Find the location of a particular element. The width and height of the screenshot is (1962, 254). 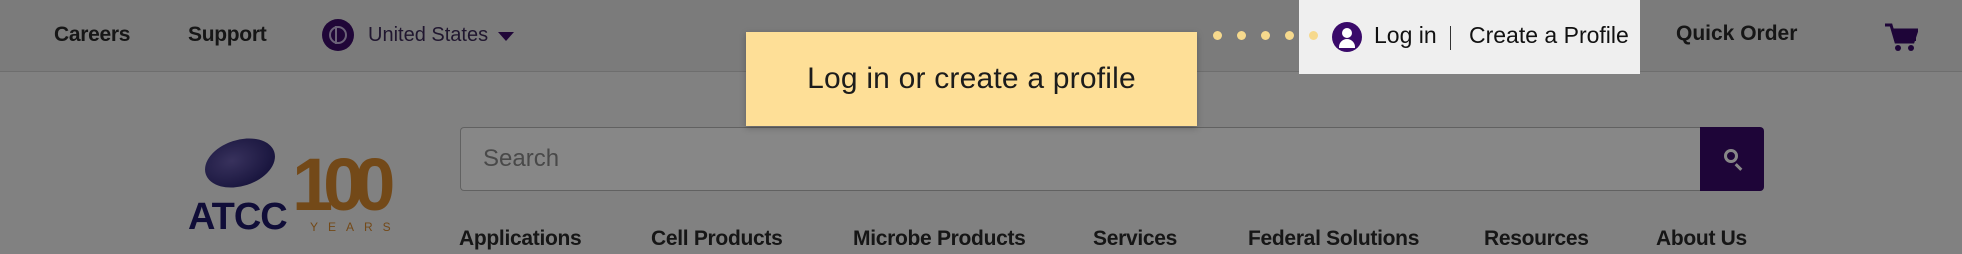

tooltip-text: Log in or create a profile is located at coordinates (971, 78).